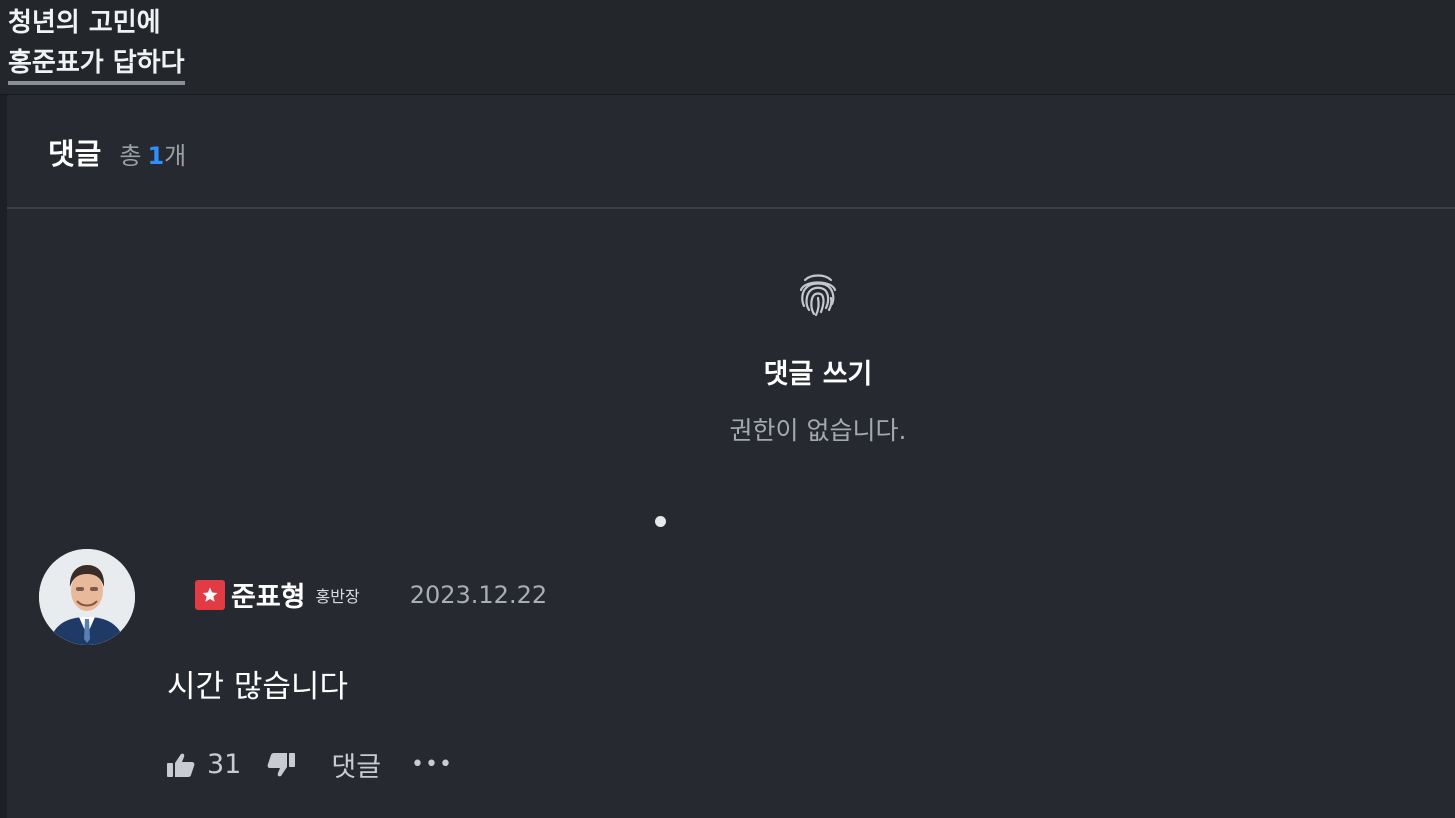 Image resolution: width=1455 pixels, height=818 pixels. What do you see at coordinates (117, 152) in the screenshot?
I see `comments-header: 댓글 총 1 개` at bounding box center [117, 152].